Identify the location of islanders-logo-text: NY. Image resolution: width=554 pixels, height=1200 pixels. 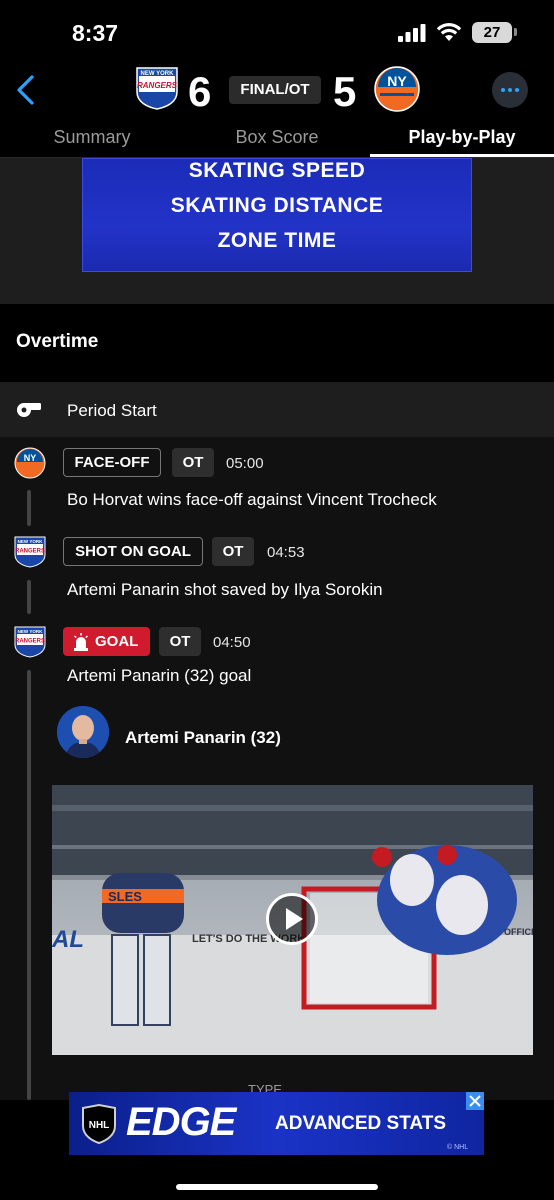
(397, 81).